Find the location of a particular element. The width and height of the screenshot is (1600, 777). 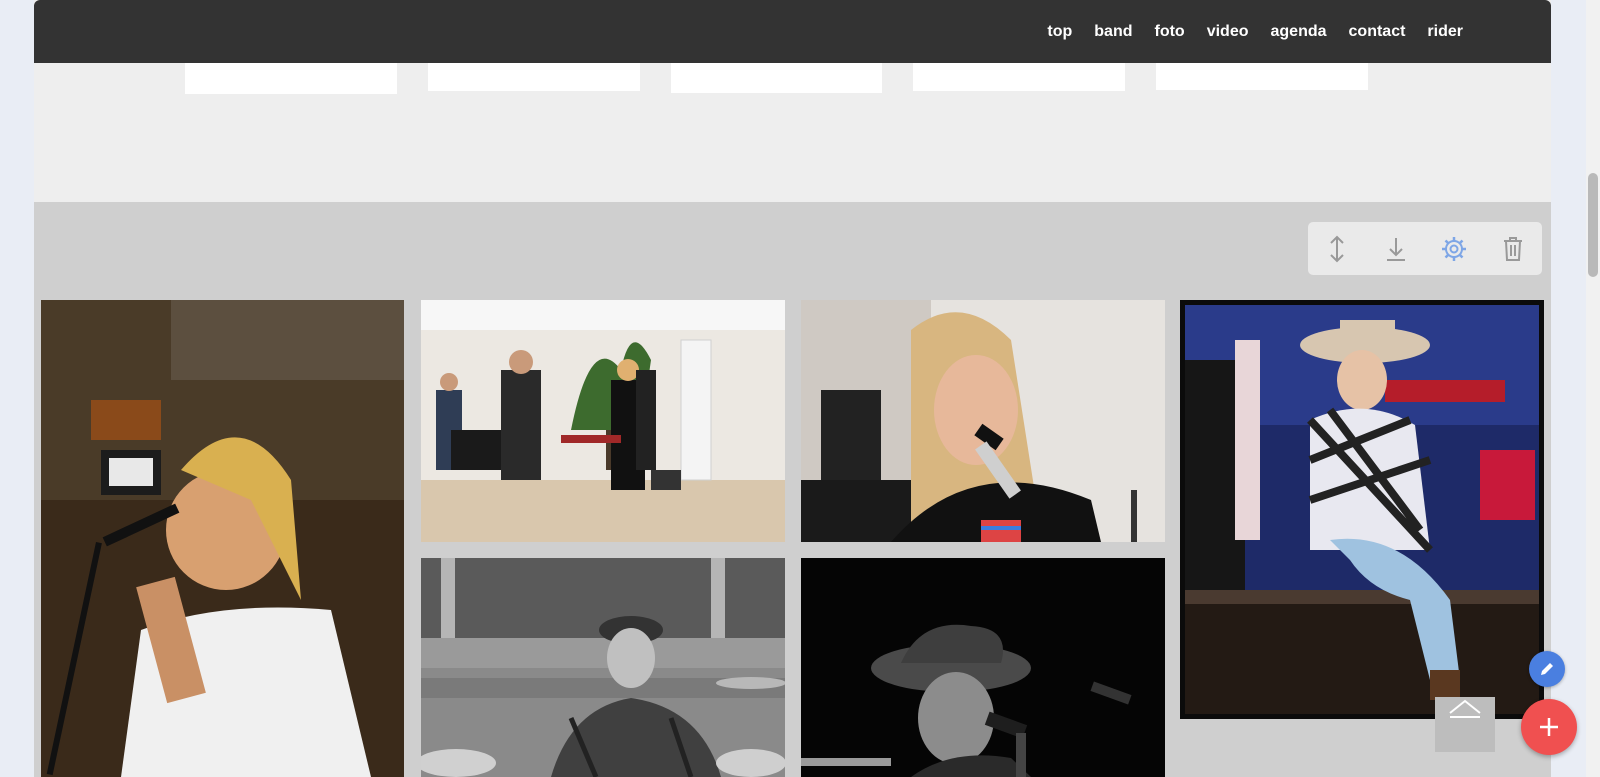

edit-button is located at coordinates (1547, 669).